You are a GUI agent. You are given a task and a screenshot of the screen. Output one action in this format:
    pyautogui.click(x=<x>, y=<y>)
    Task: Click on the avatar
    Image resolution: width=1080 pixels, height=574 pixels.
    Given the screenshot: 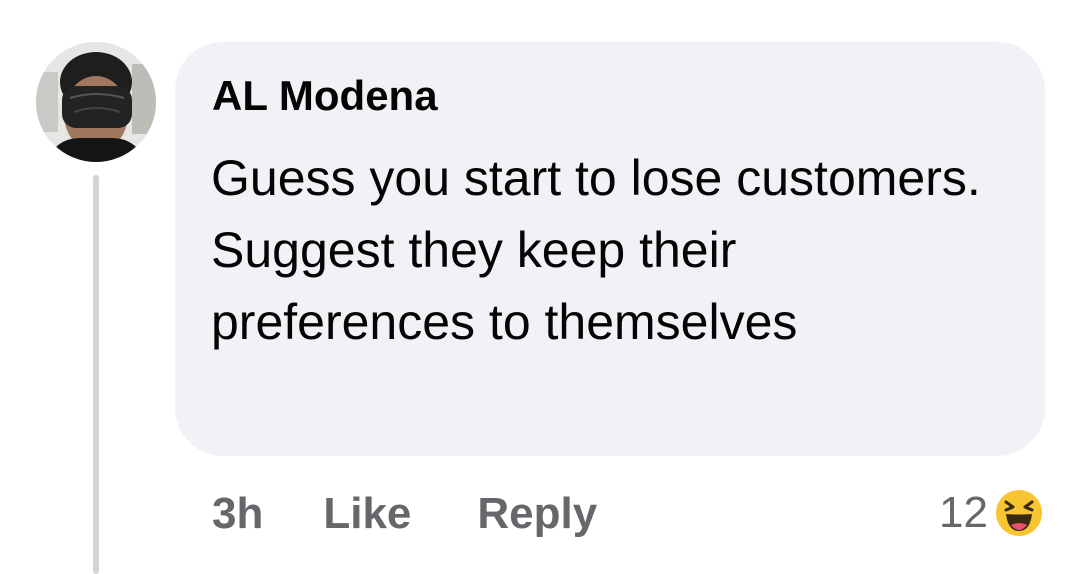 What is the action you would take?
    pyautogui.click(x=96, y=102)
    